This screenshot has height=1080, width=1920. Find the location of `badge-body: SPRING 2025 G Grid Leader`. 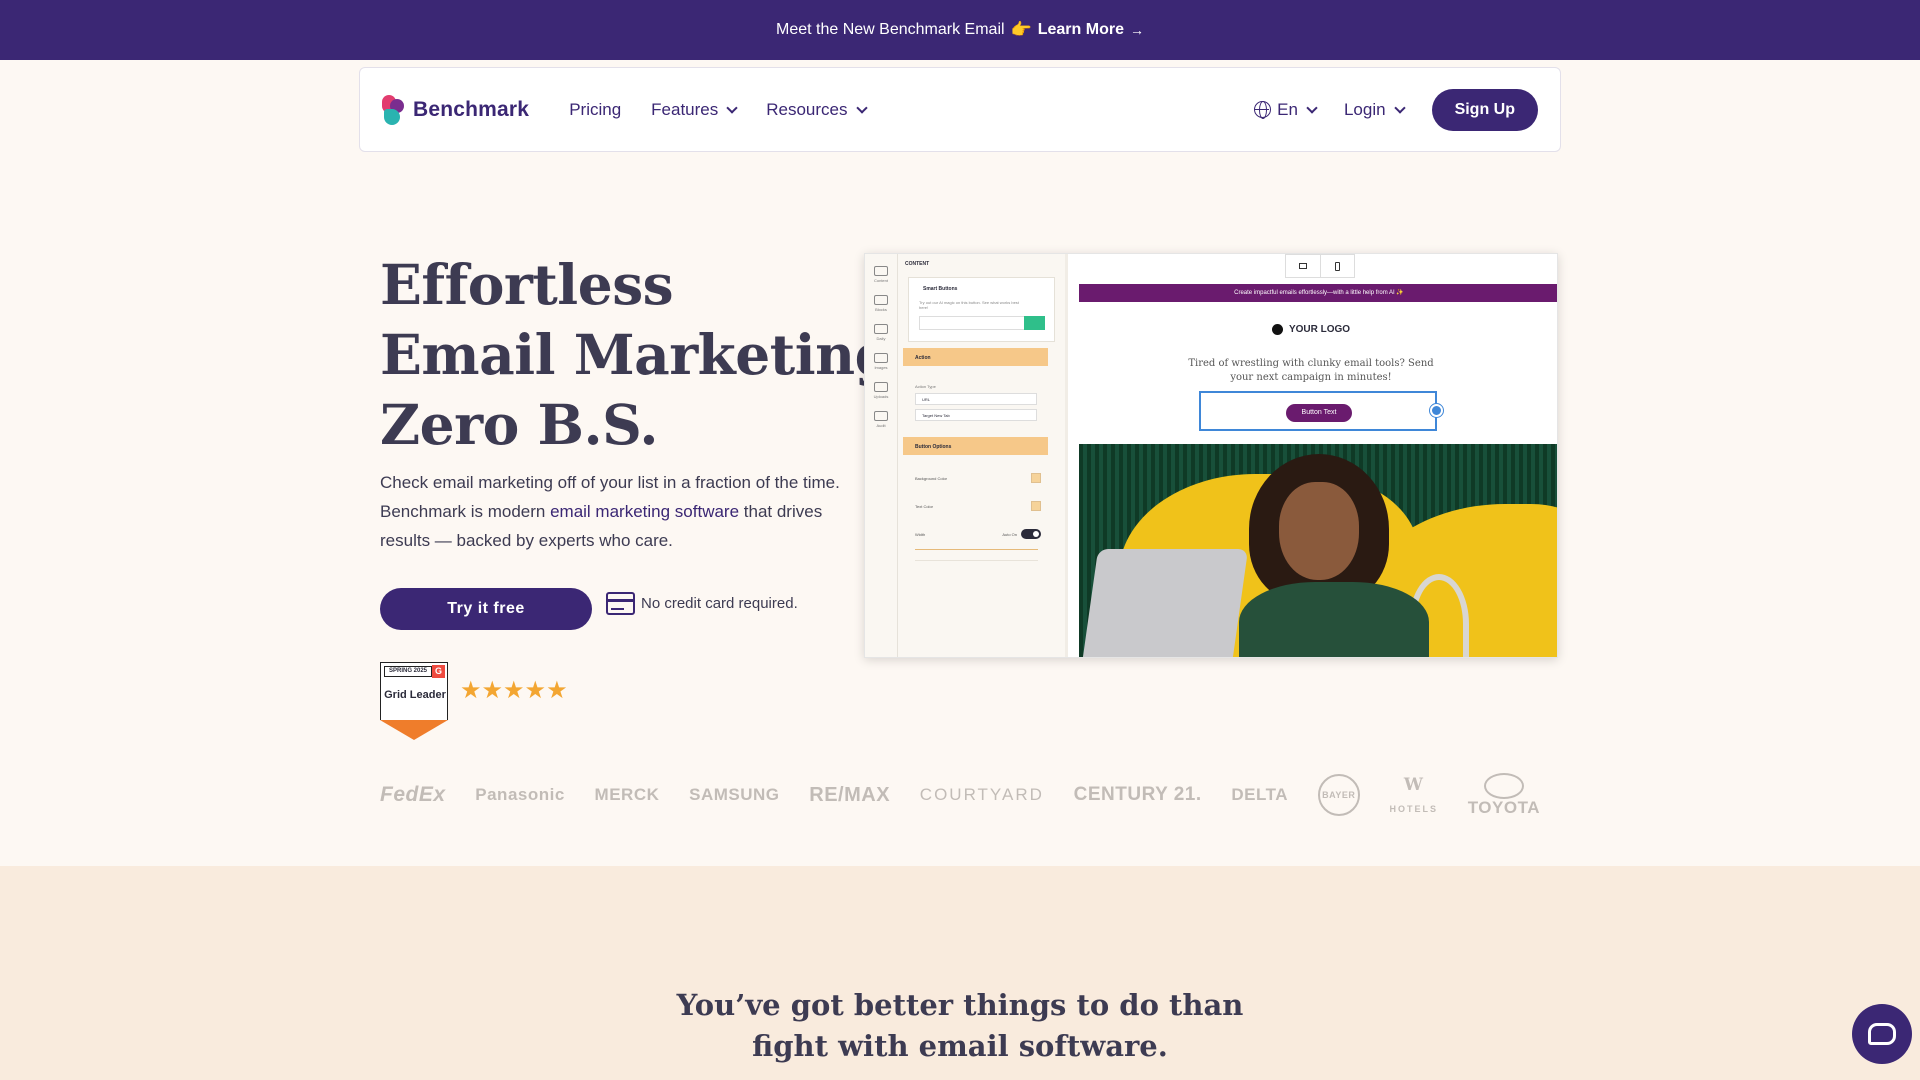

badge-body: SPRING 2025 G Grid Leader is located at coordinates (414, 691).